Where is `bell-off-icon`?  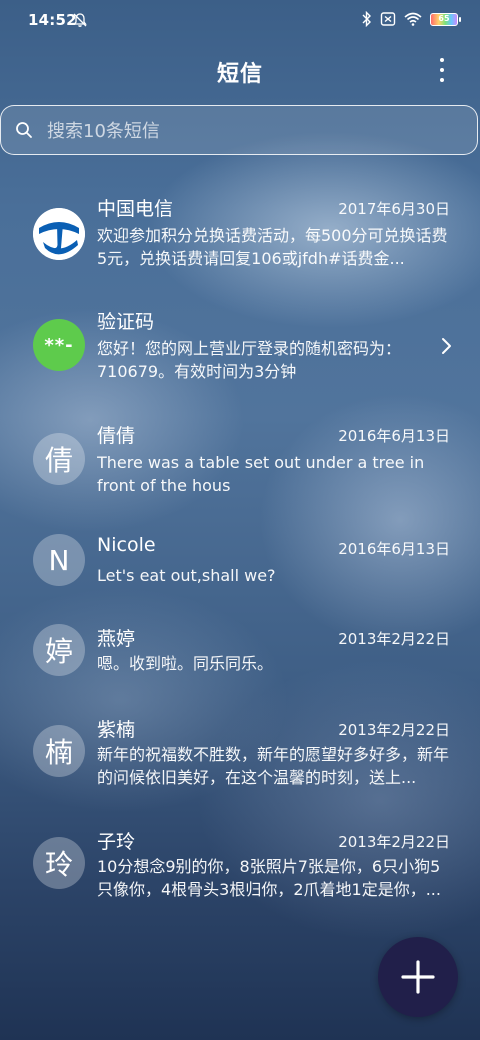 bell-off-icon is located at coordinates (80, 20).